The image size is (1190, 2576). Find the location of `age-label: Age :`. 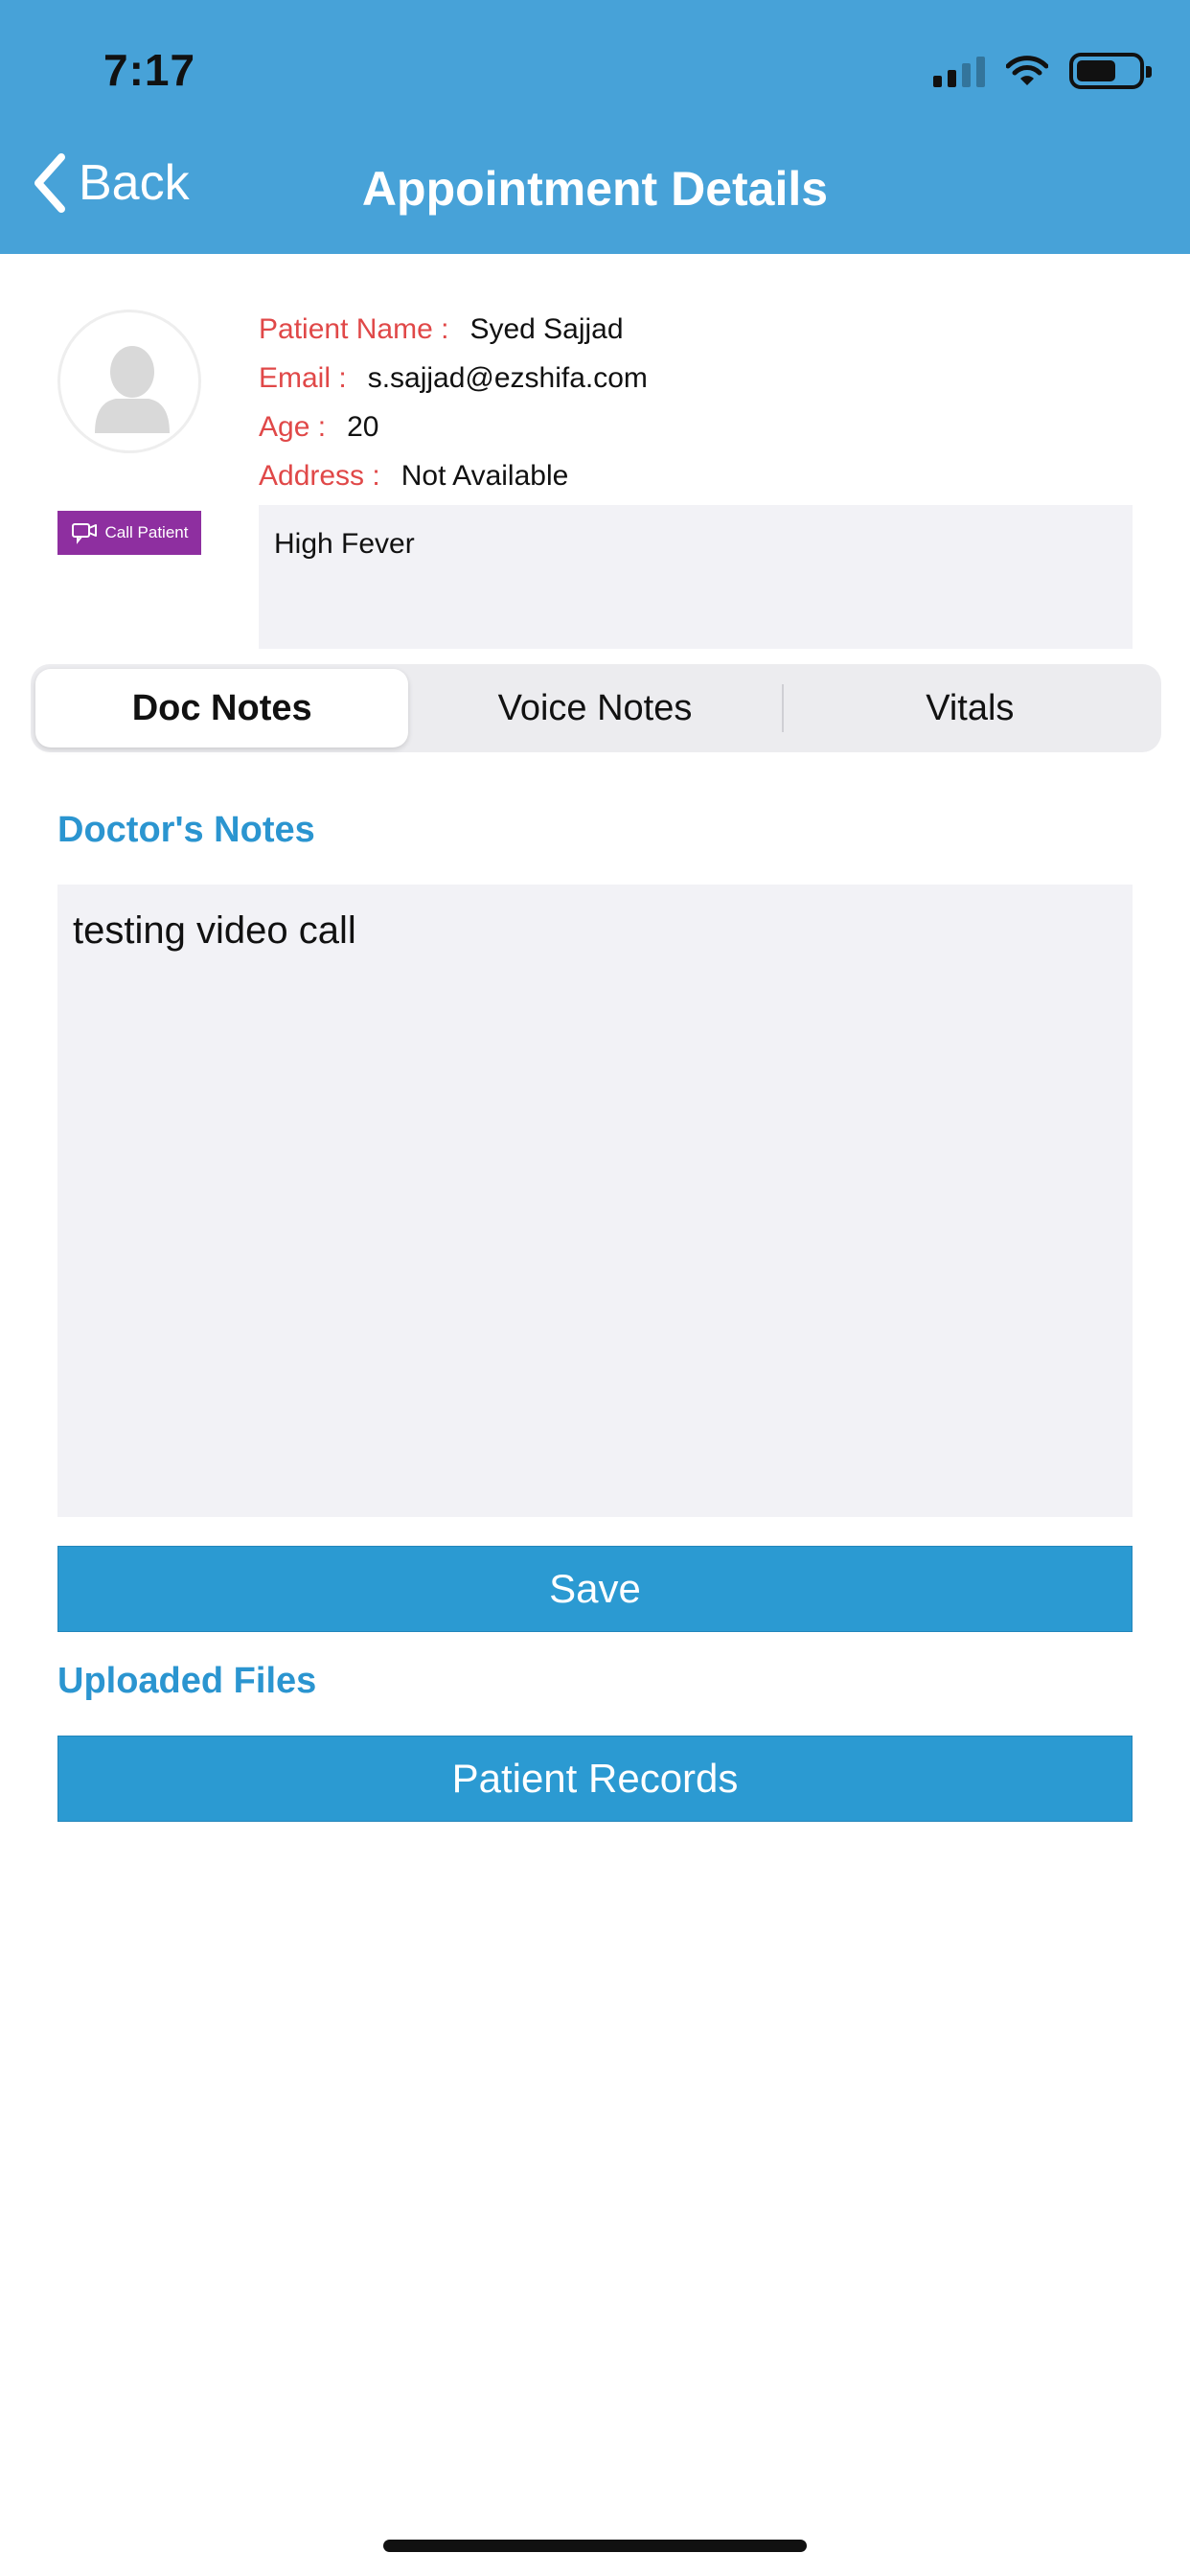

age-label: Age : is located at coordinates (293, 426).